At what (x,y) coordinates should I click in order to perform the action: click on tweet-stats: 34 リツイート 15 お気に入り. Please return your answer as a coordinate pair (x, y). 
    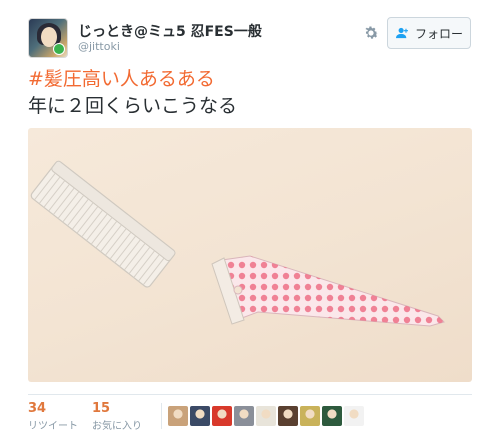
    Looking at the image, I should click on (250, 414).